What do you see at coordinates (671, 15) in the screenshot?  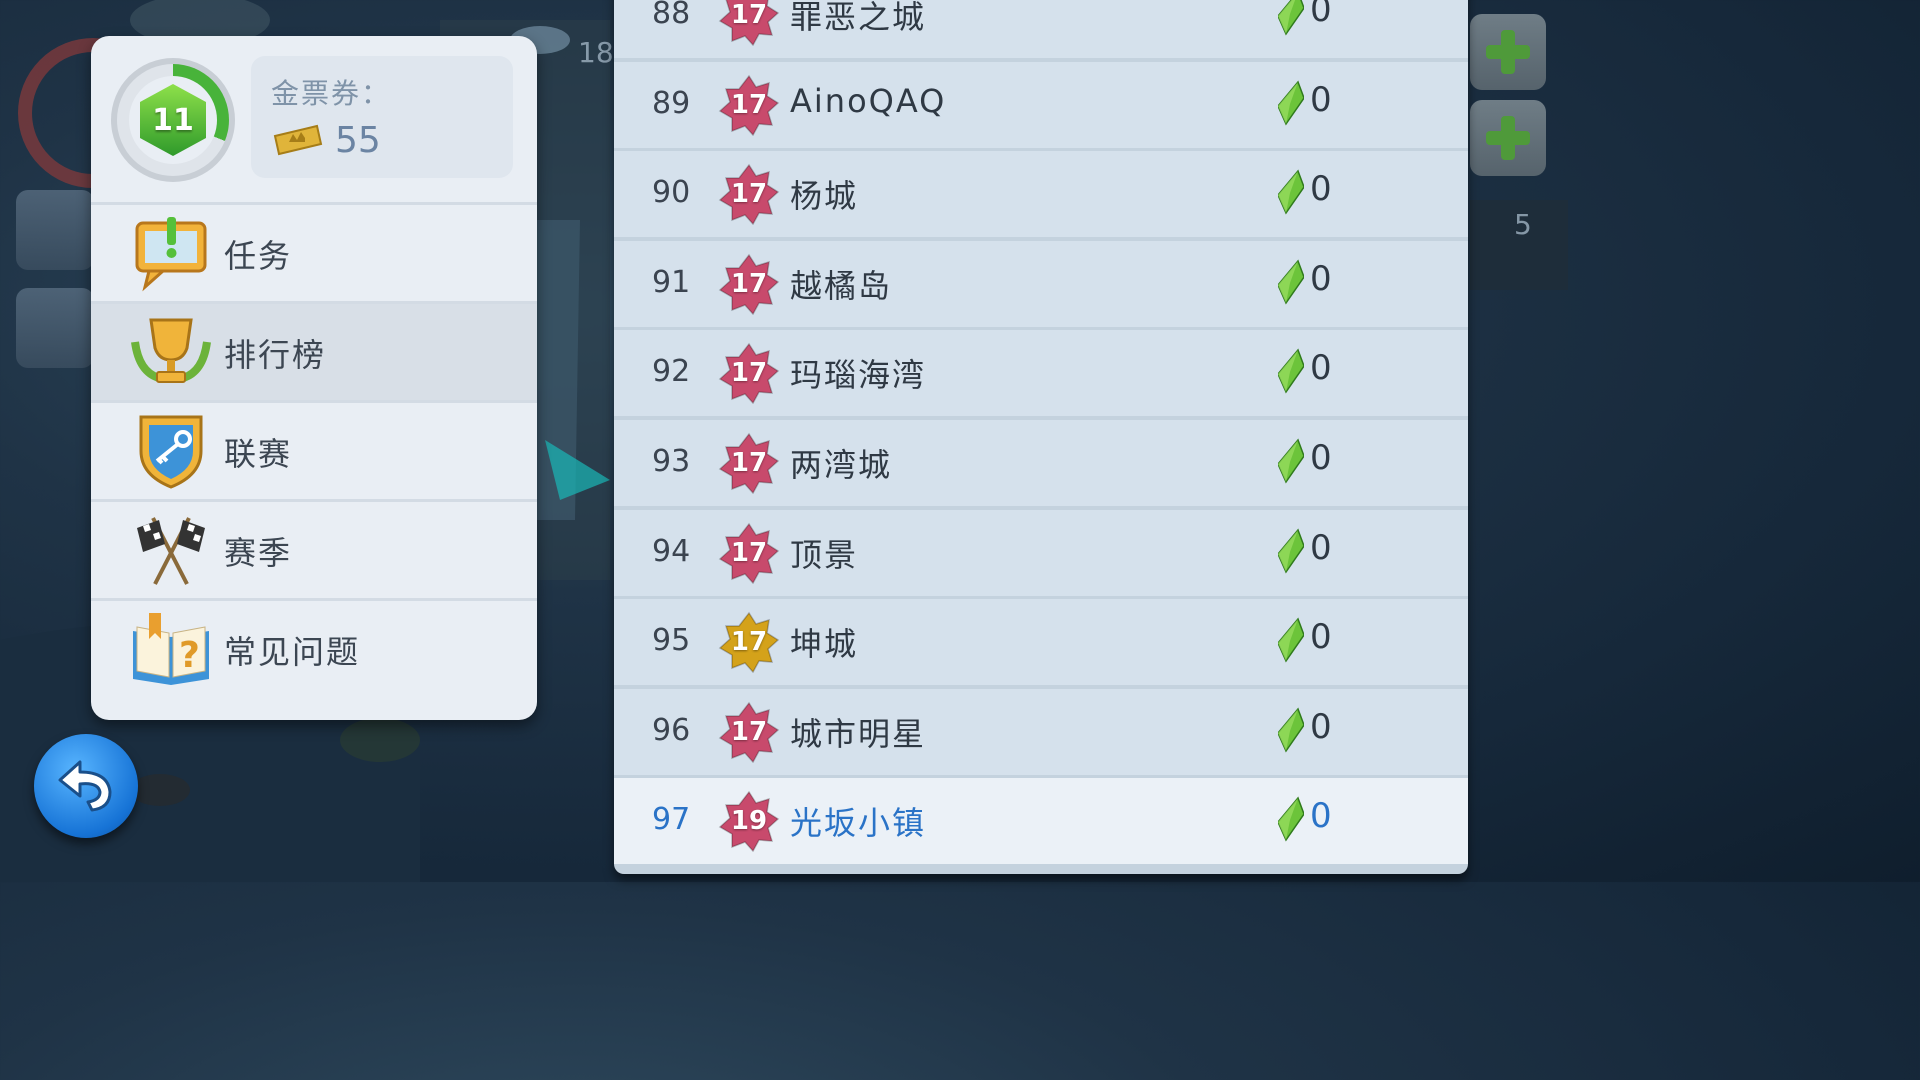 I see `rank-number: 88` at bounding box center [671, 15].